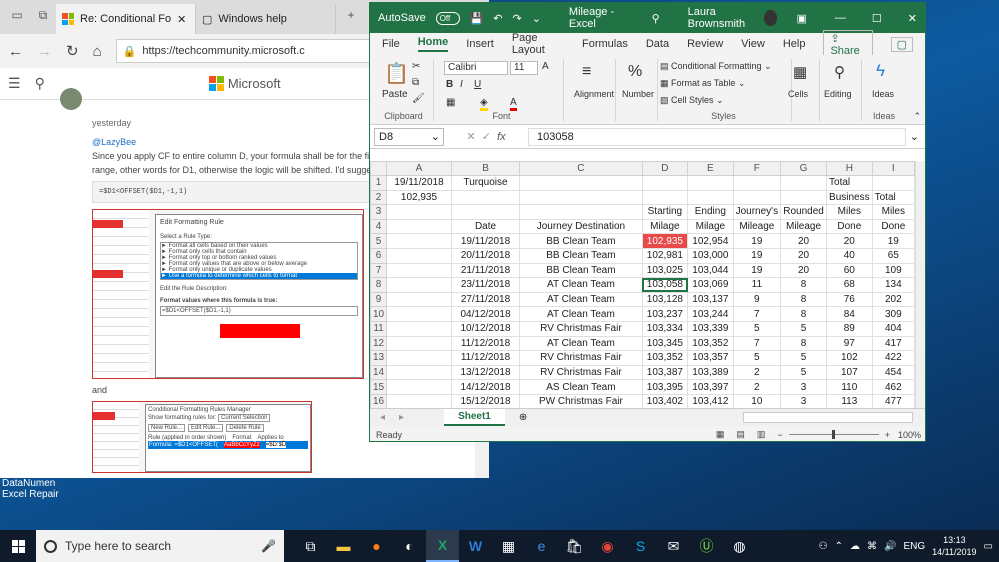 This screenshot has width=999, height=562. I want to click on row-header: 4, so click(379, 226).